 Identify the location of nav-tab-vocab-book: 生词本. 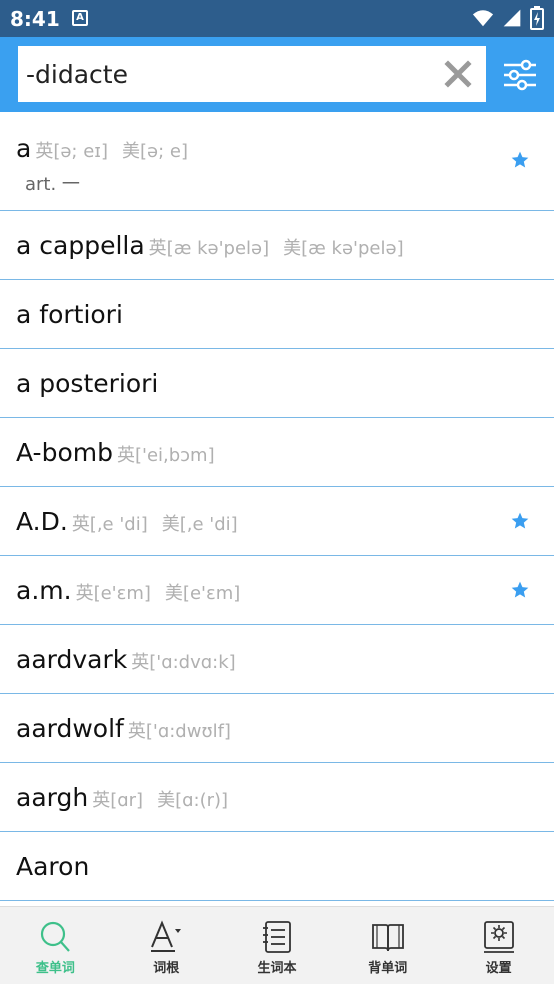
(277, 945).